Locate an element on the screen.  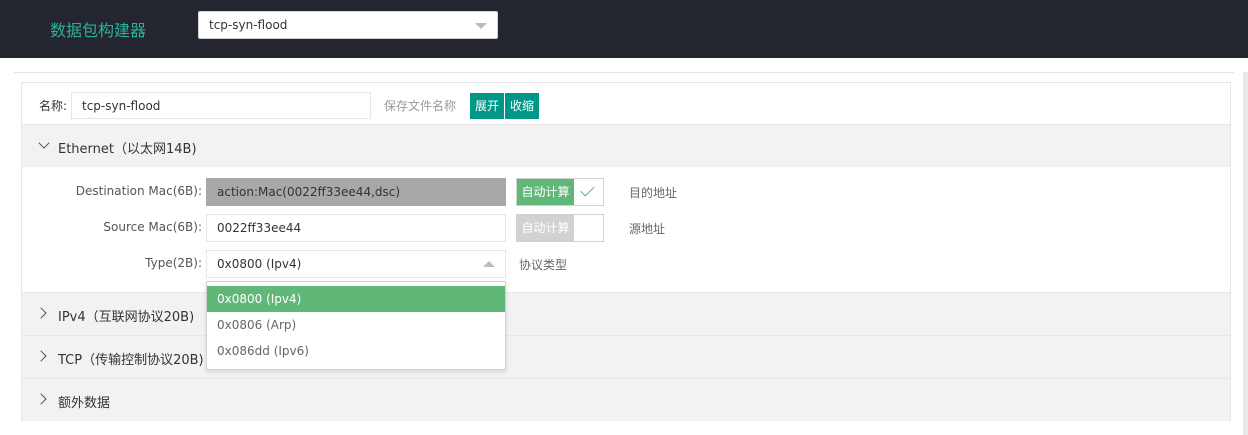
vertical-scrollbar is located at coordinates (1245, 253).